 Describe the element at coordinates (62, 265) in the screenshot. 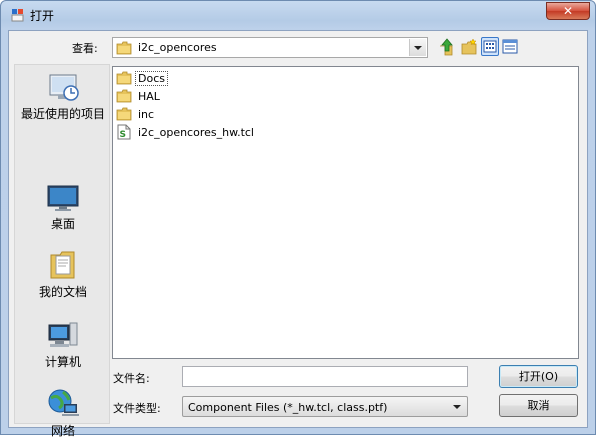

I see `documents-icon` at that location.